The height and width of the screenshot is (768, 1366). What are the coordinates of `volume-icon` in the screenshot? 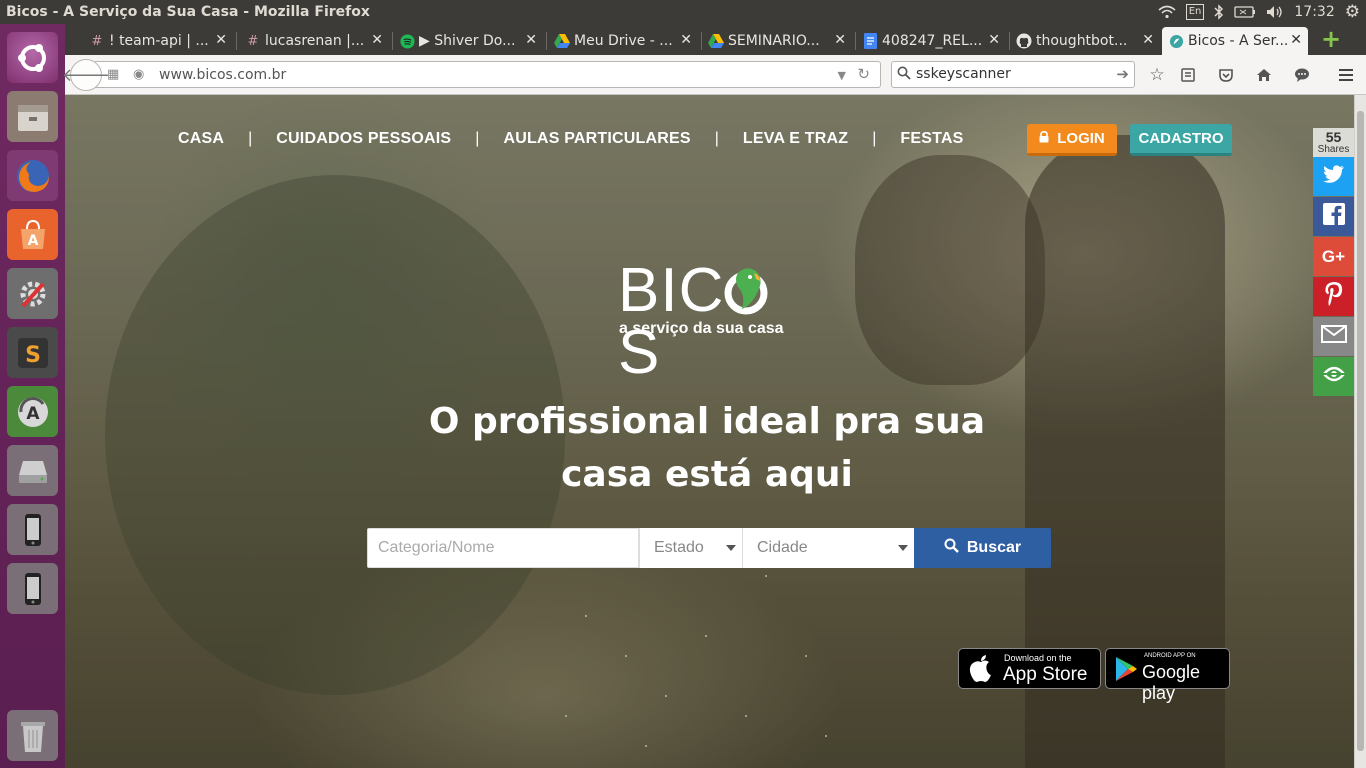 It's located at (1275, 12).